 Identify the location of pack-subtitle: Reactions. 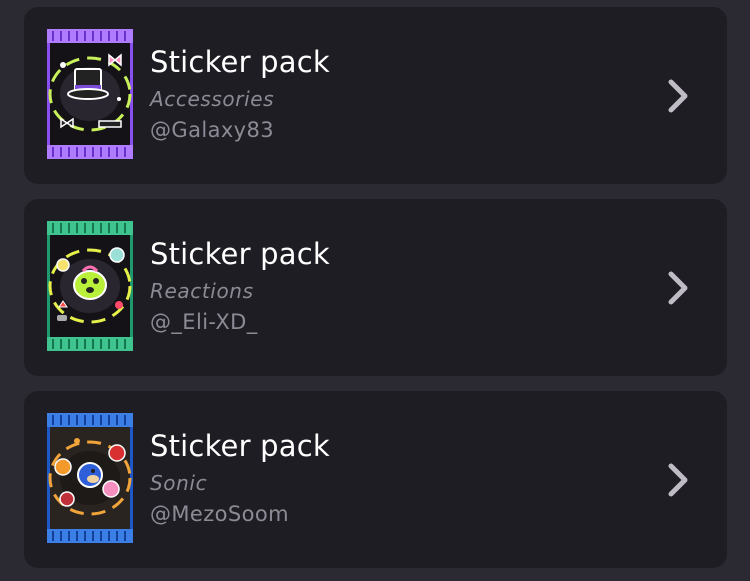
(202, 291).